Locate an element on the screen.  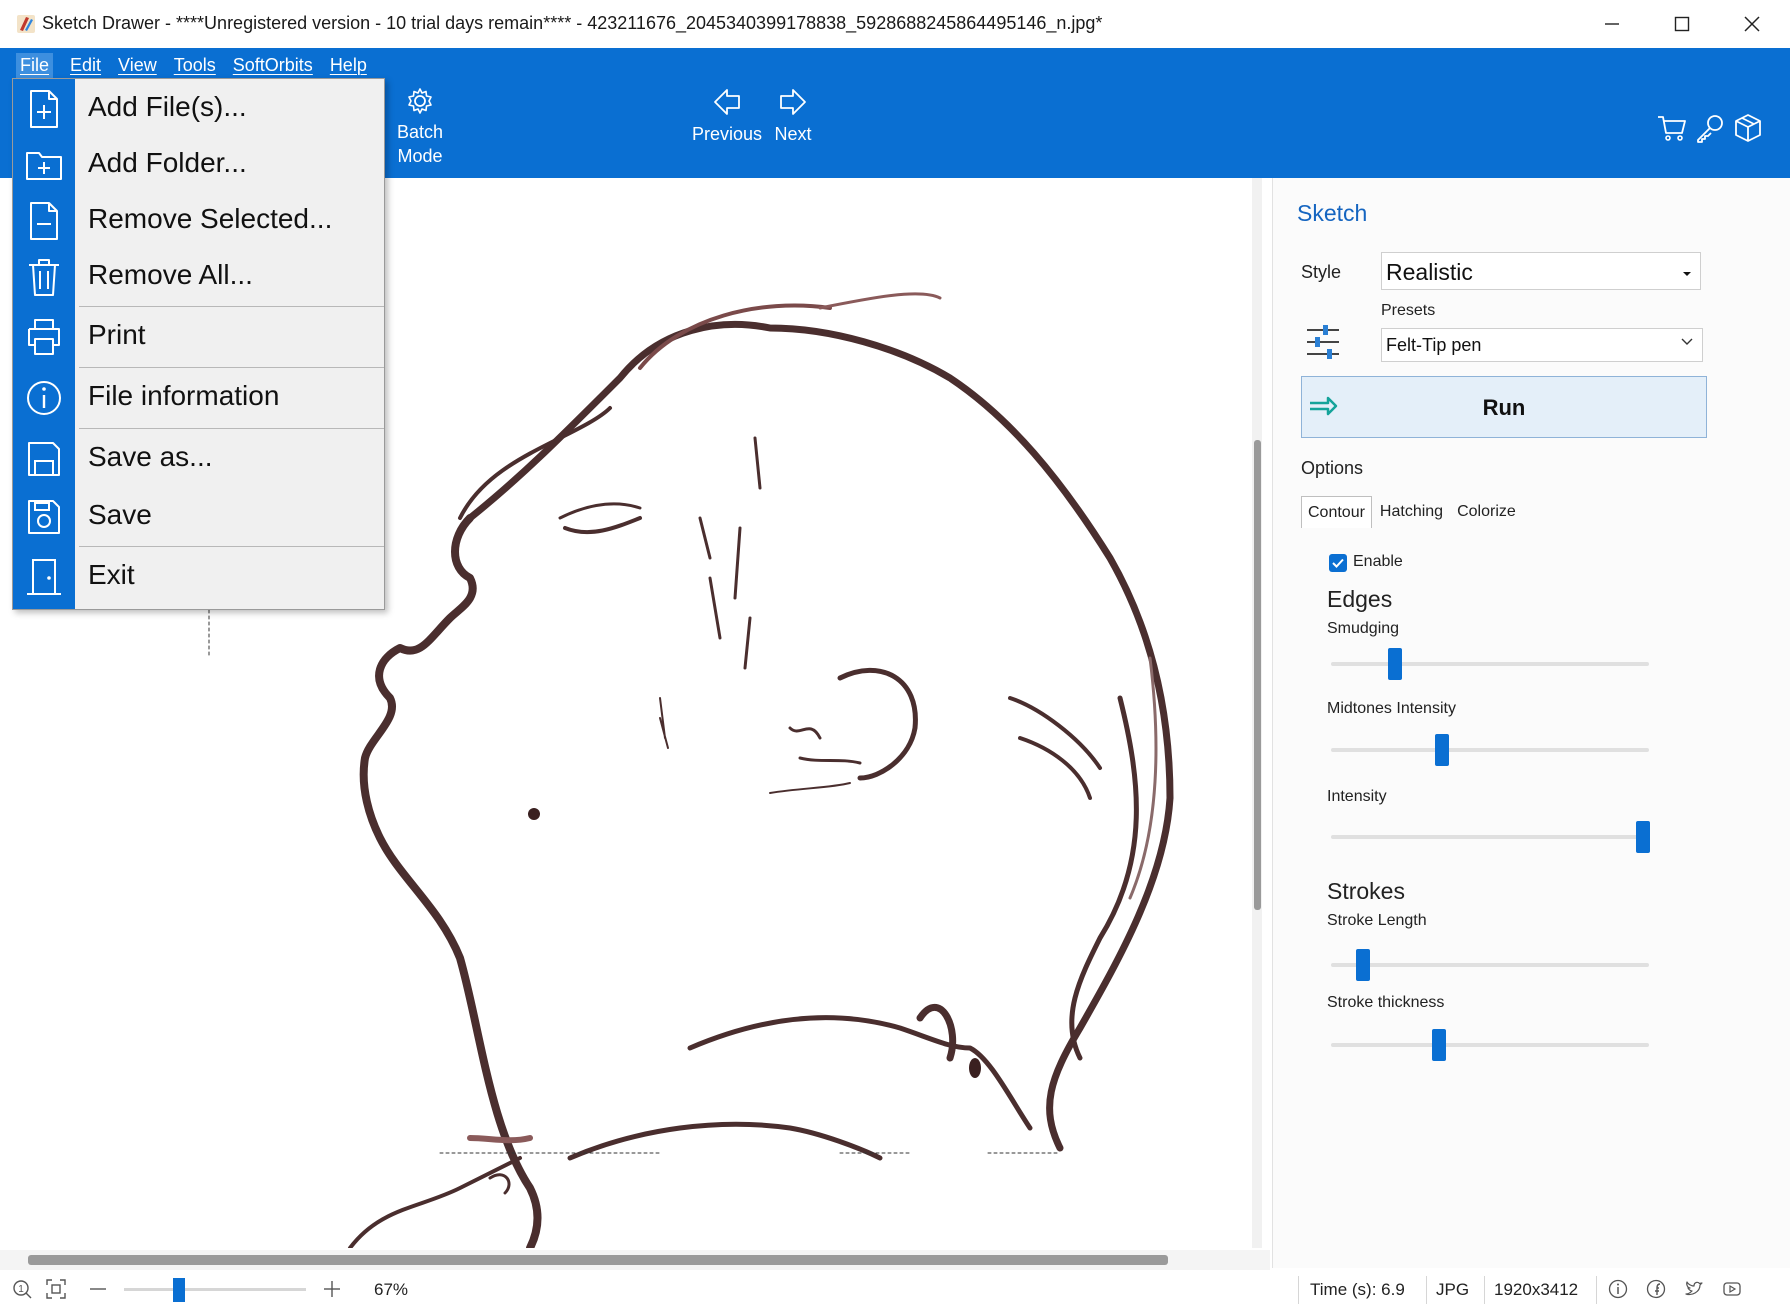
run-label: Run is located at coordinates (1504, 407).